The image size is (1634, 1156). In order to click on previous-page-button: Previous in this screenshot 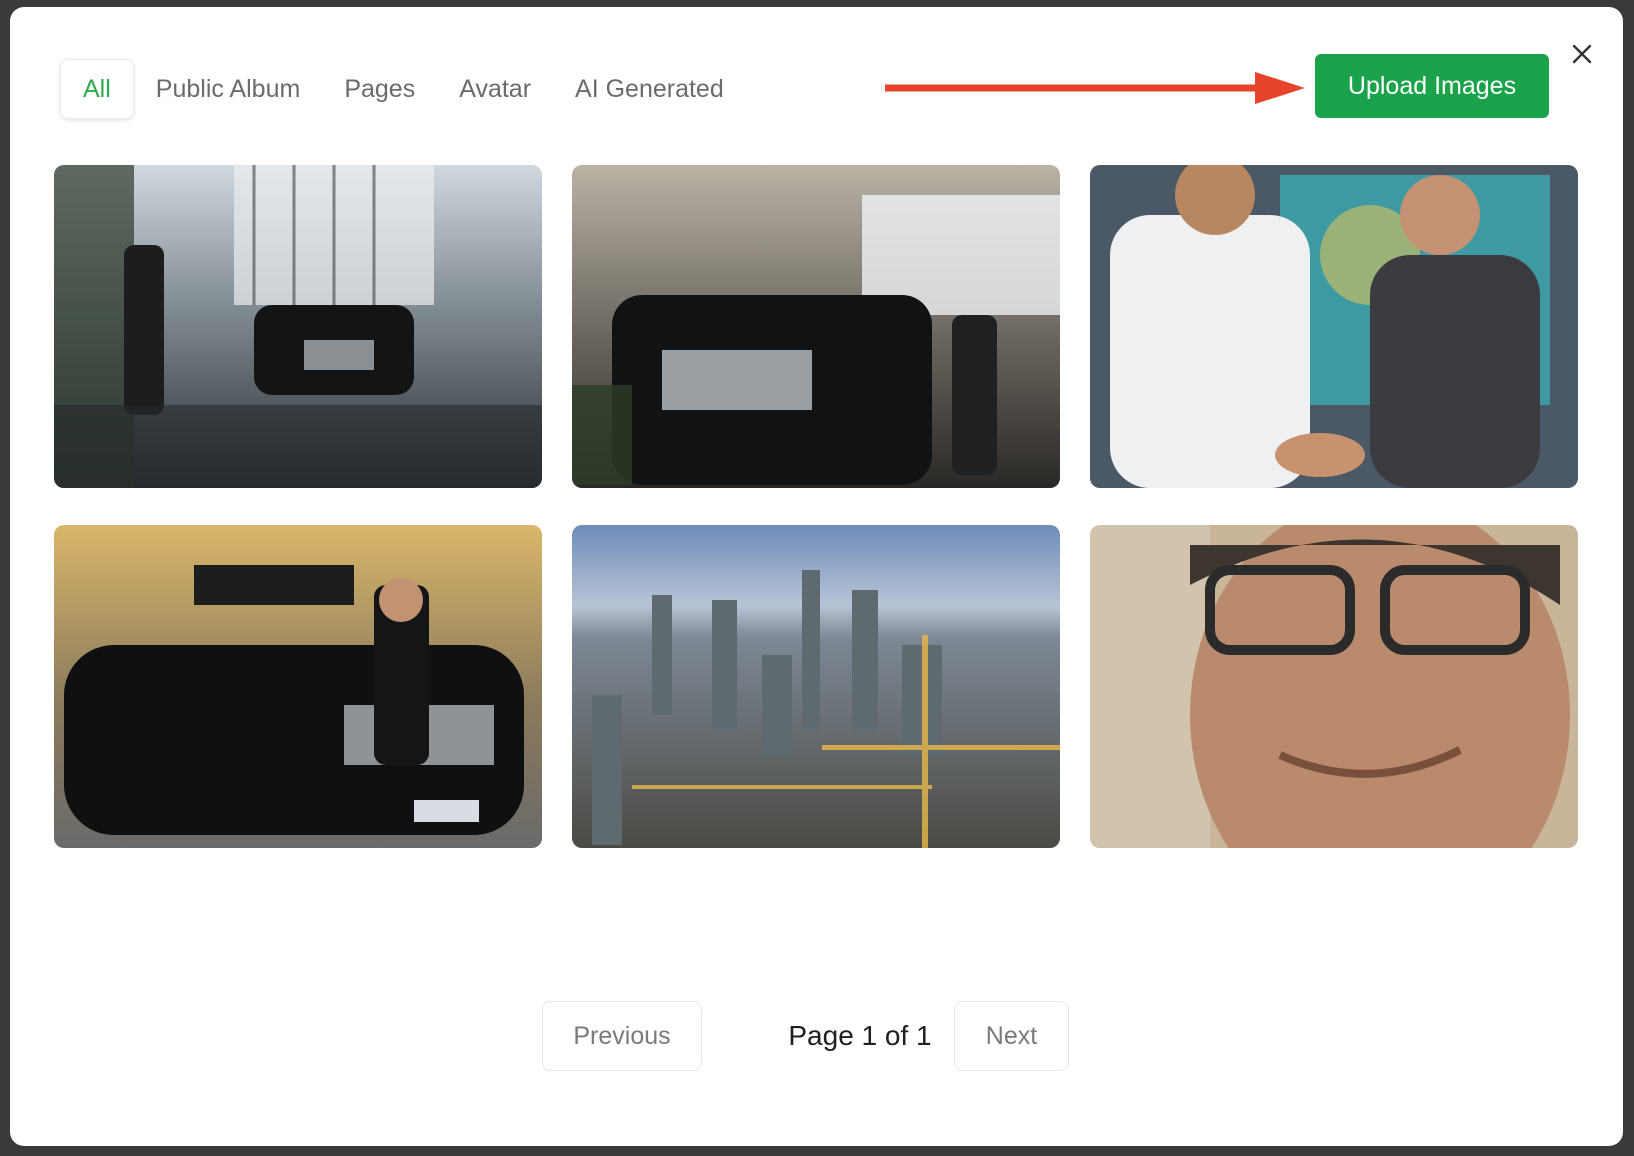, I will do `click(622, 1036)`.